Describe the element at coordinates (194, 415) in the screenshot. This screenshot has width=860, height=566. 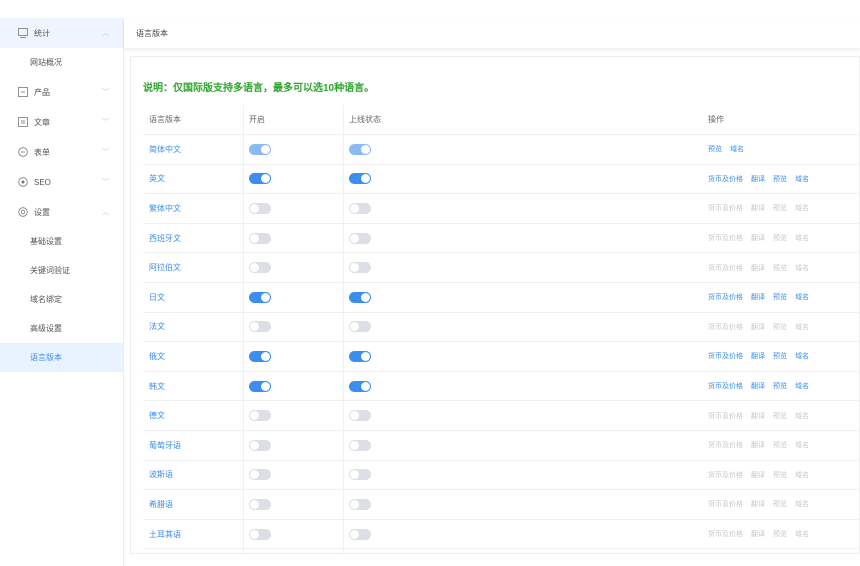
I see `language-name: 德文` at that location.